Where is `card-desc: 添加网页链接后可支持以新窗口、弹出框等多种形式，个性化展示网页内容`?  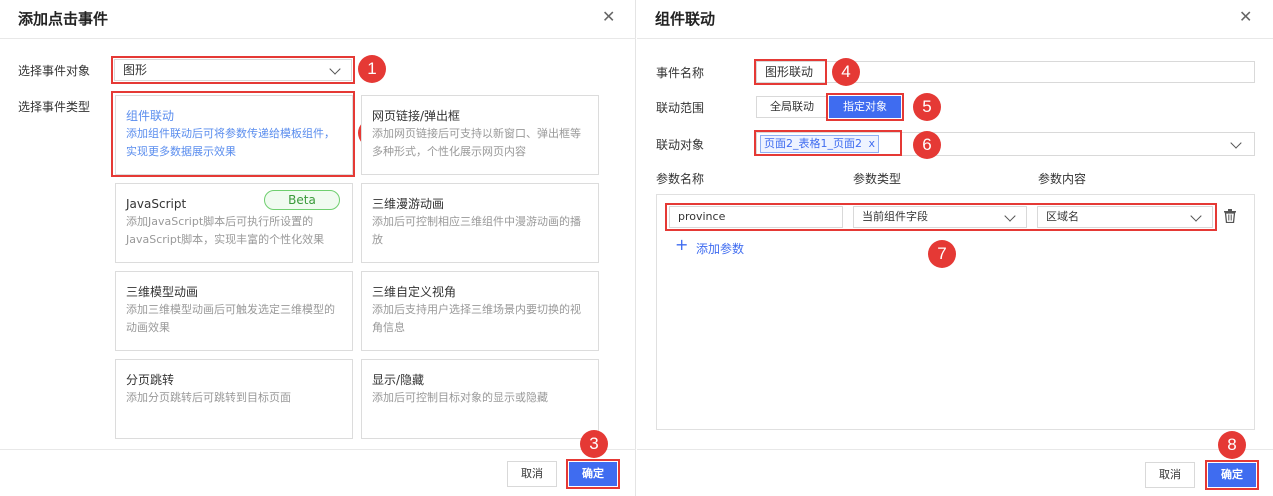
card-desc: 添加网页链接后可支持以新窗口、弹出框等多种形式，个性化展示网页内容 is located at coordinates (476, 142).